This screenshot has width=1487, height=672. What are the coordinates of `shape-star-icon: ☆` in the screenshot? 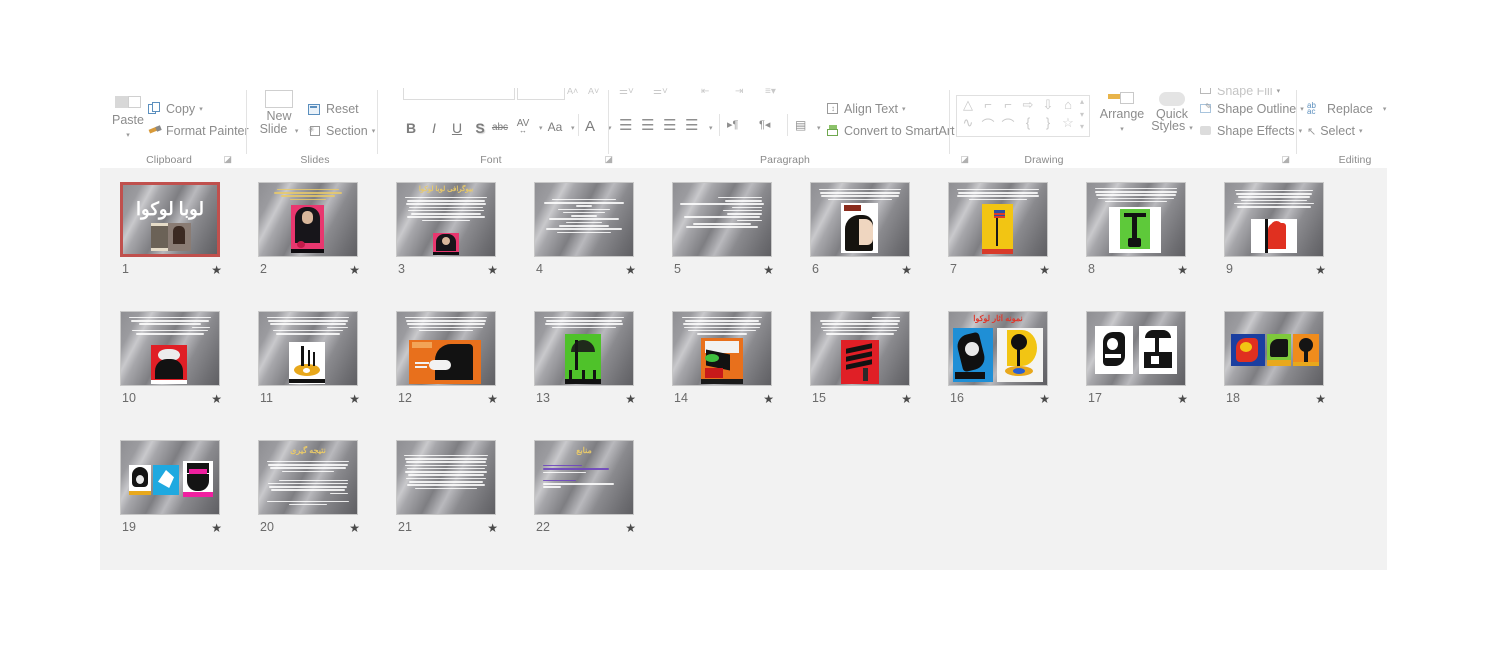 It's located at (1068, 123).